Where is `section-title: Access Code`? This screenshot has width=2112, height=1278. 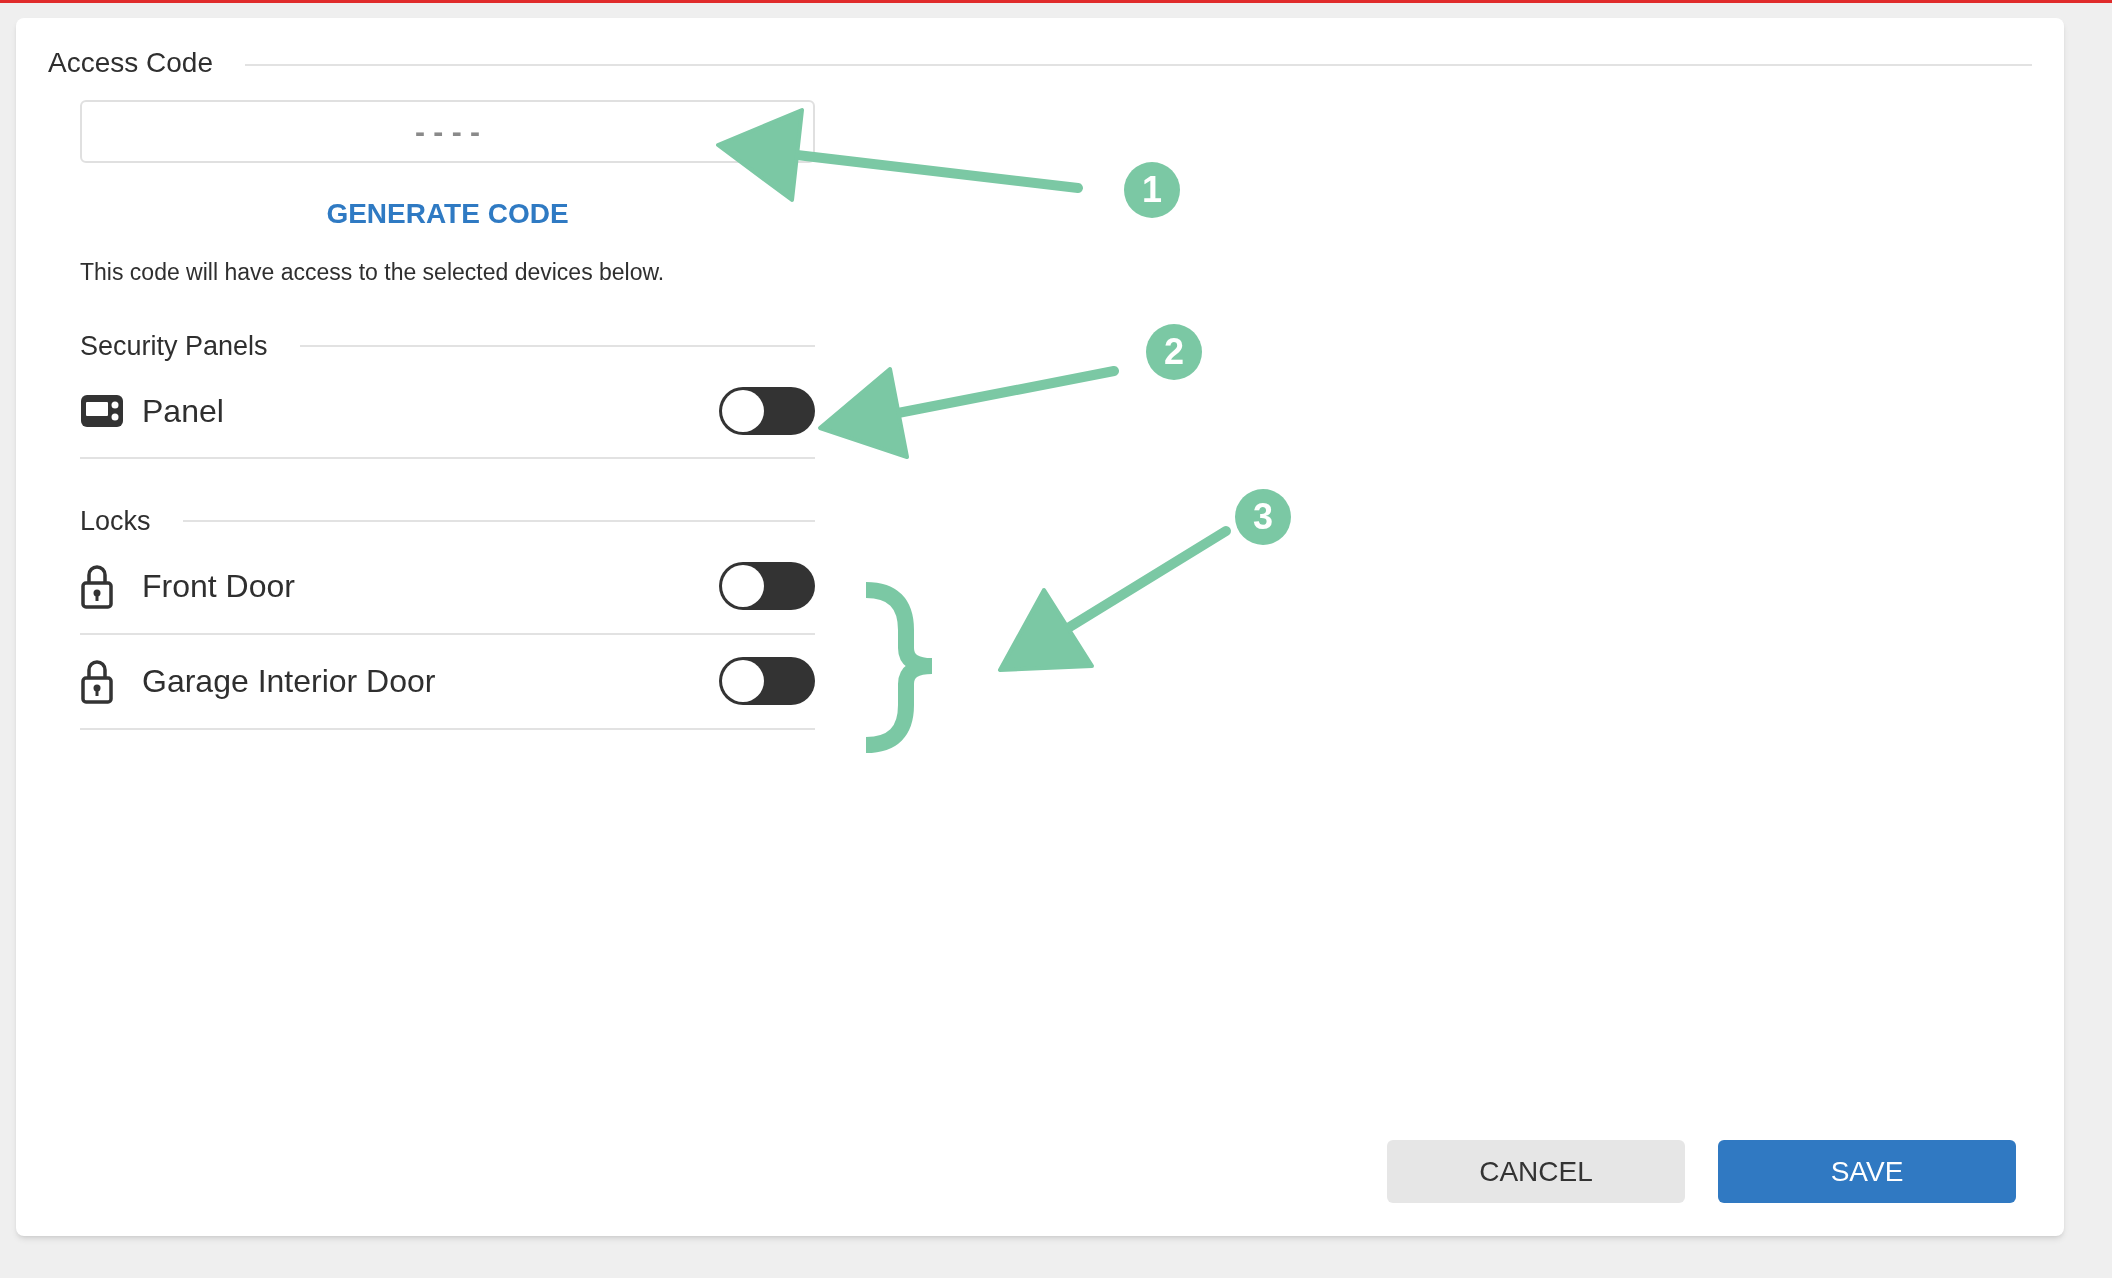 section-title: Access Code is located at coordinates (130, 63).